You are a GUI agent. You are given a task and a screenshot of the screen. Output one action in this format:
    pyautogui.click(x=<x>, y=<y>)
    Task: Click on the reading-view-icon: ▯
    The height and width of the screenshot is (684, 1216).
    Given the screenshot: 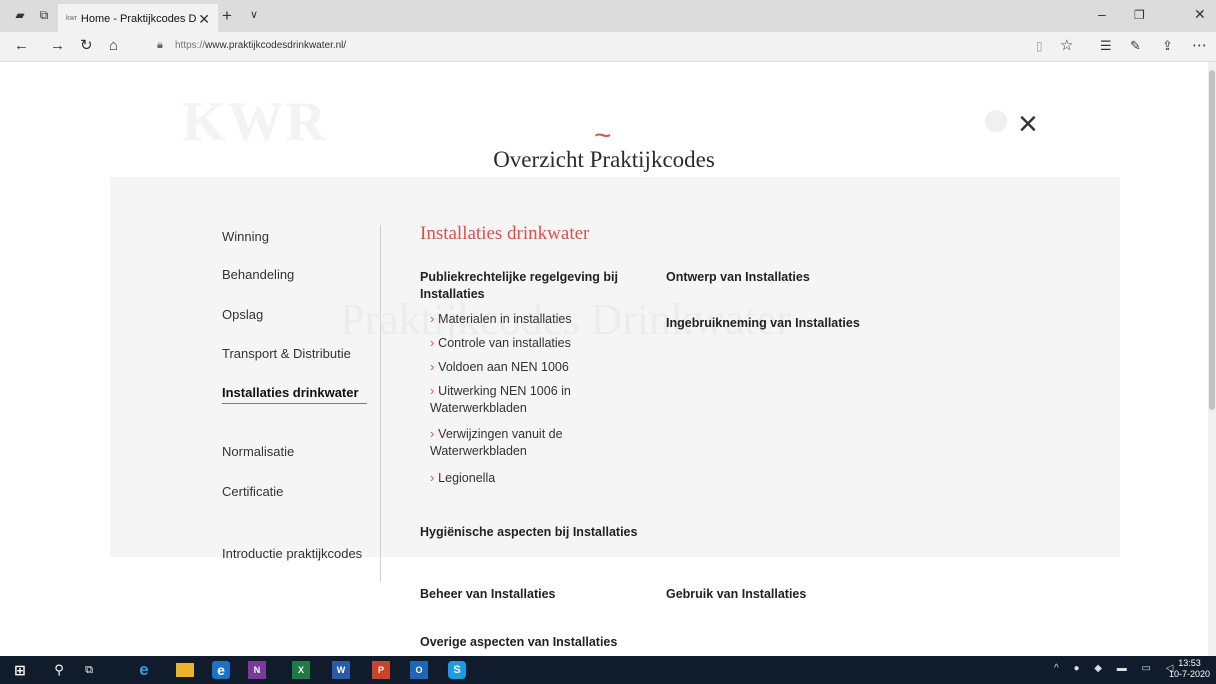 What is the action you would take?
    pyautogui.click(x=1039, y=46)
    